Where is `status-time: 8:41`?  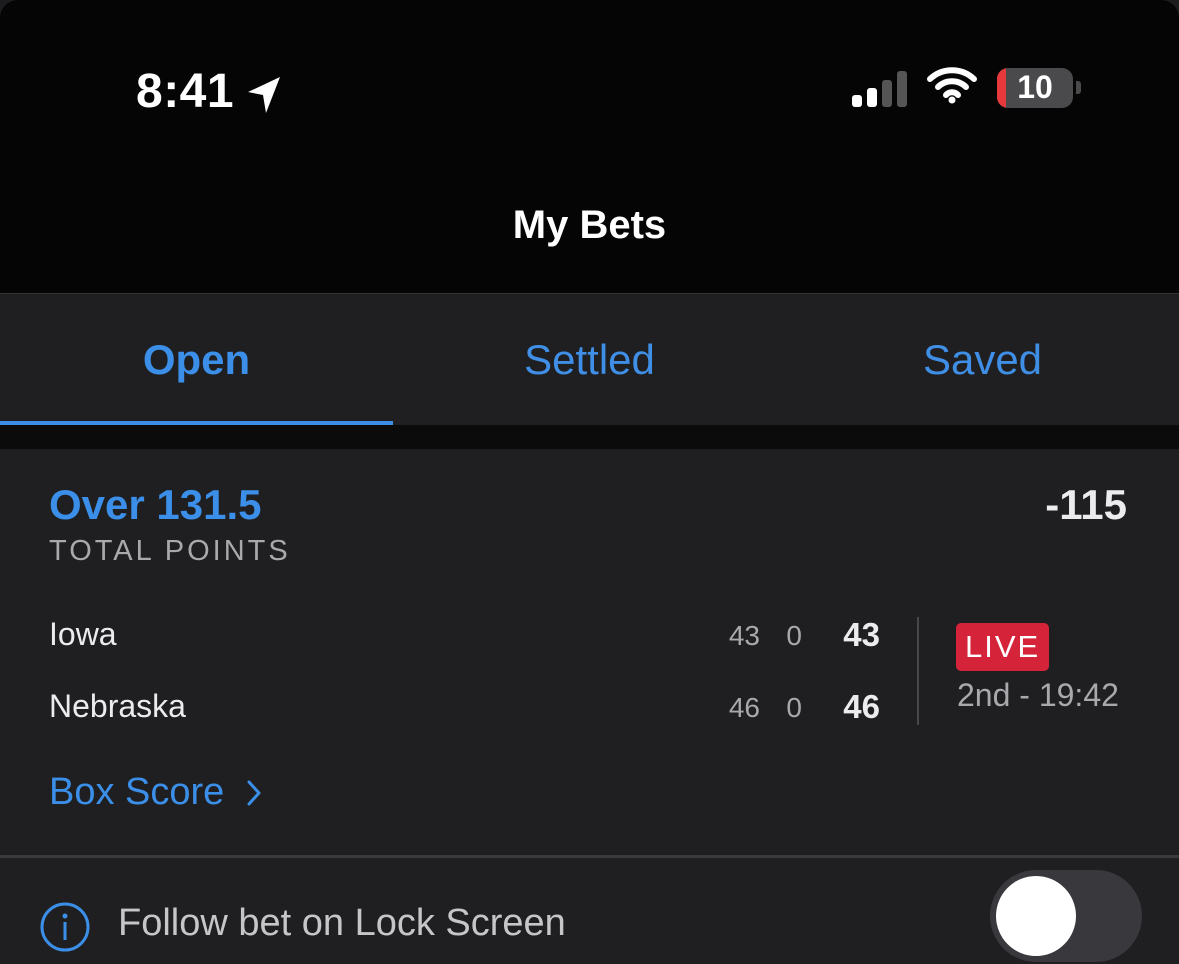 status-time: 8:41 is located at coordinates (209, 91).